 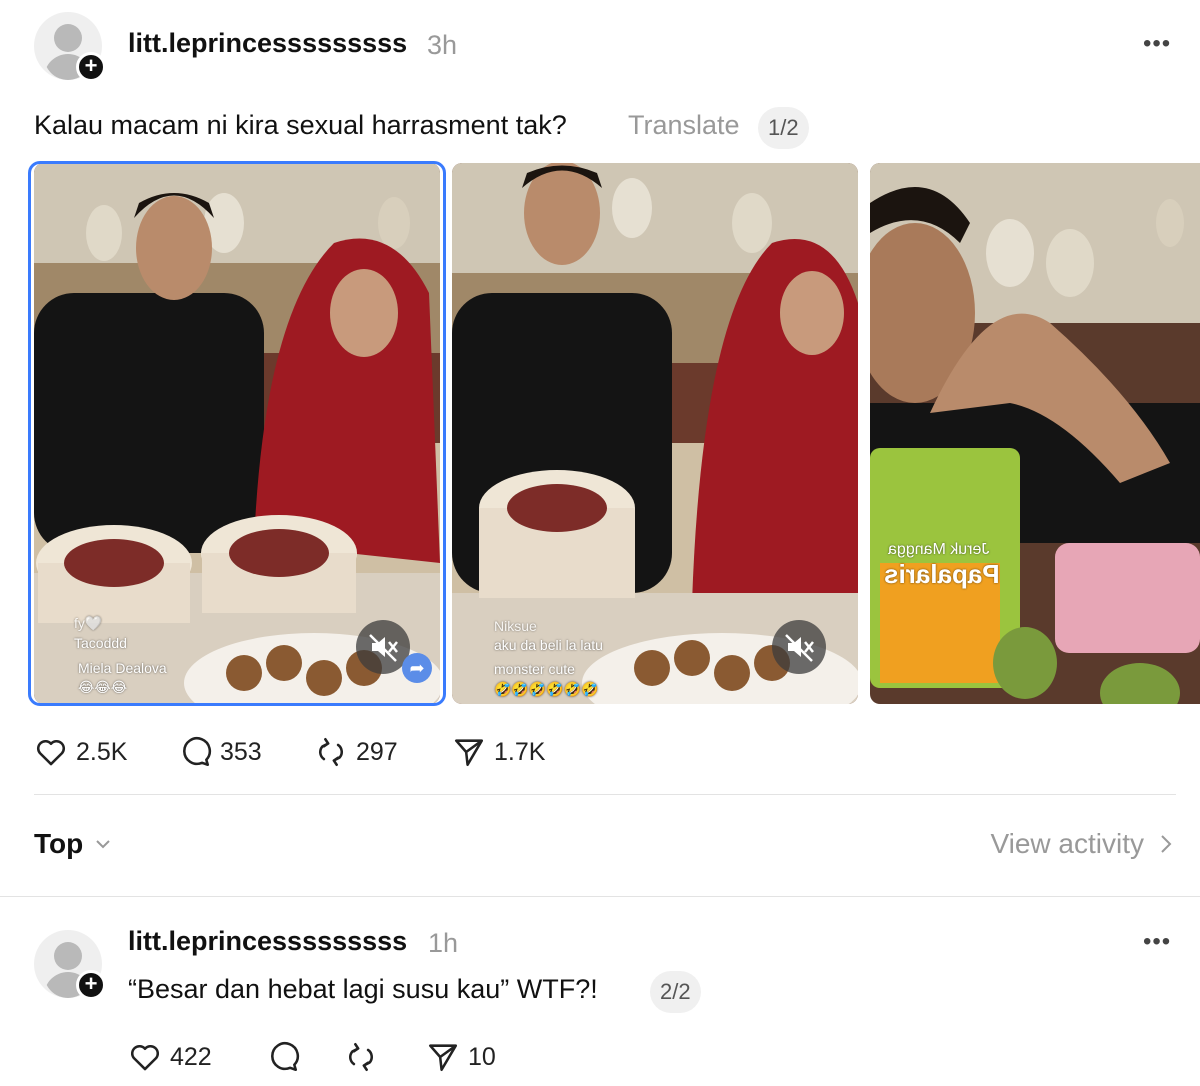 What do you see at coordinates (103, 687) in the screenshot?
I see `live-comment-text: 😂😂😂` at bounding box center [103, 687].